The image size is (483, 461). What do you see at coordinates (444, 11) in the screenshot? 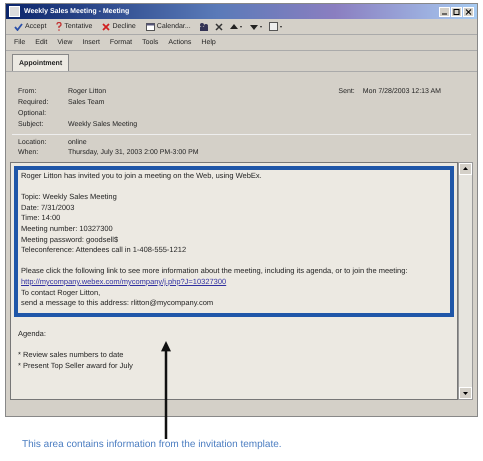
I see `minimize-icon` at bounding box center [444, 11].